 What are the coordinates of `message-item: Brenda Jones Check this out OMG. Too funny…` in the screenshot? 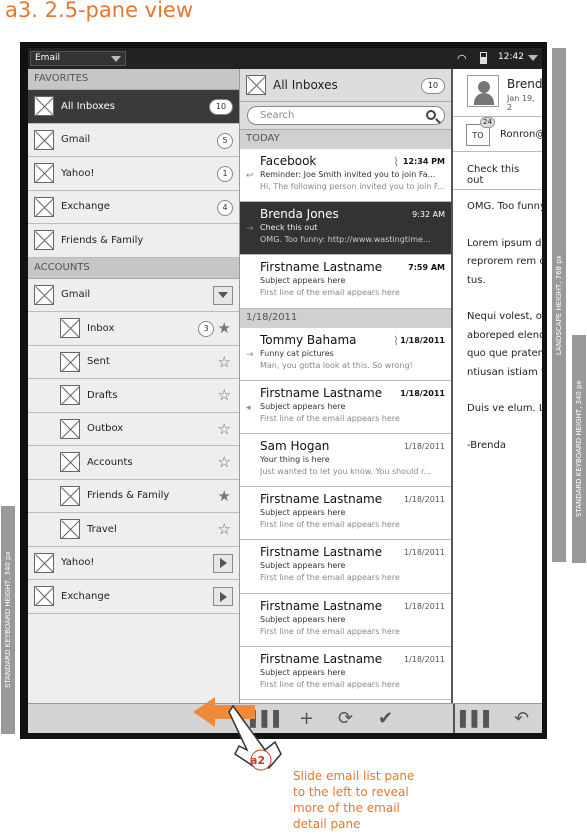 It's located at (345, 229).